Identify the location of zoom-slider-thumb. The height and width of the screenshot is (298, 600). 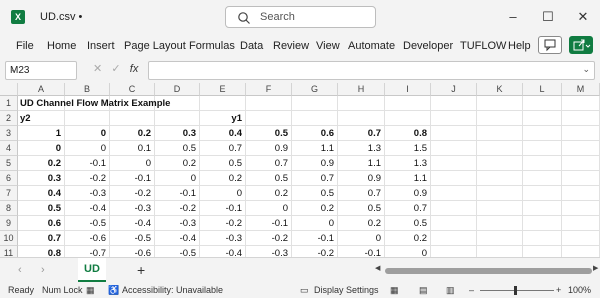
(515, 290).